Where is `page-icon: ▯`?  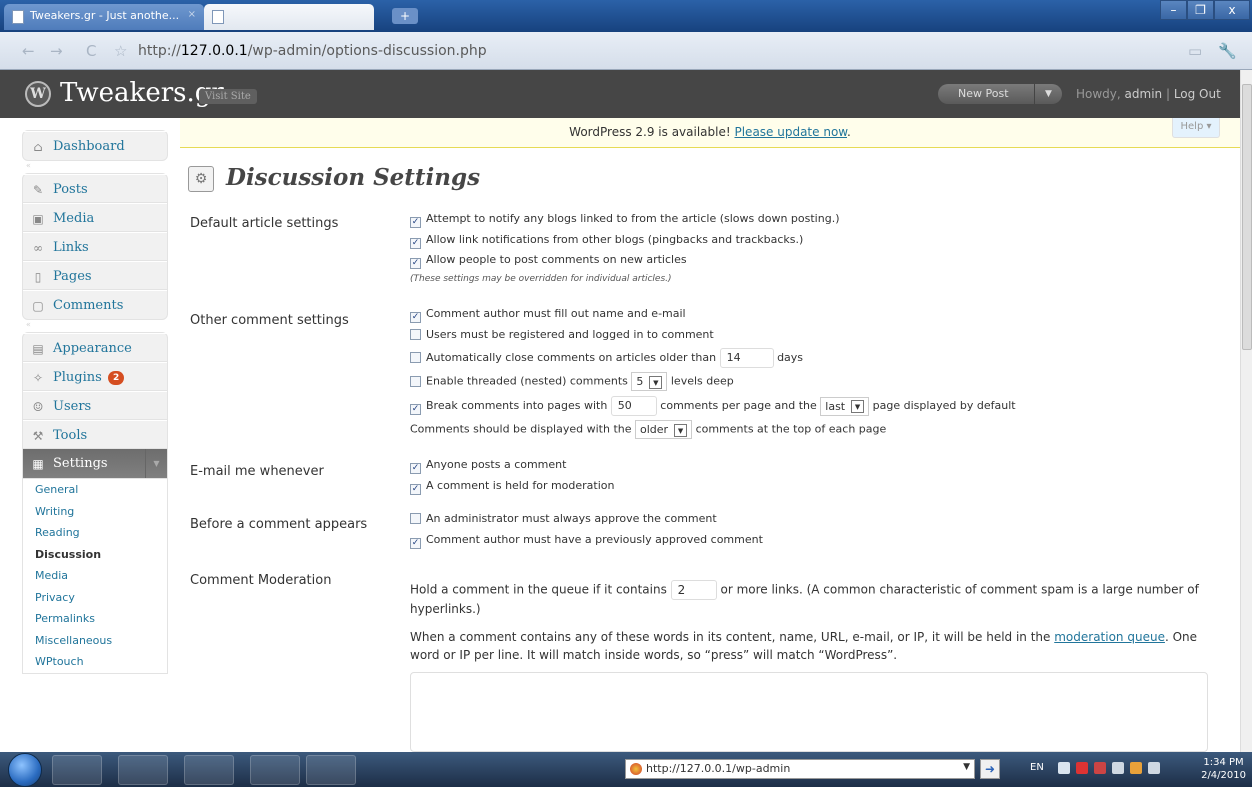
page-icon: ▯ is located at coordinates (38, 277).